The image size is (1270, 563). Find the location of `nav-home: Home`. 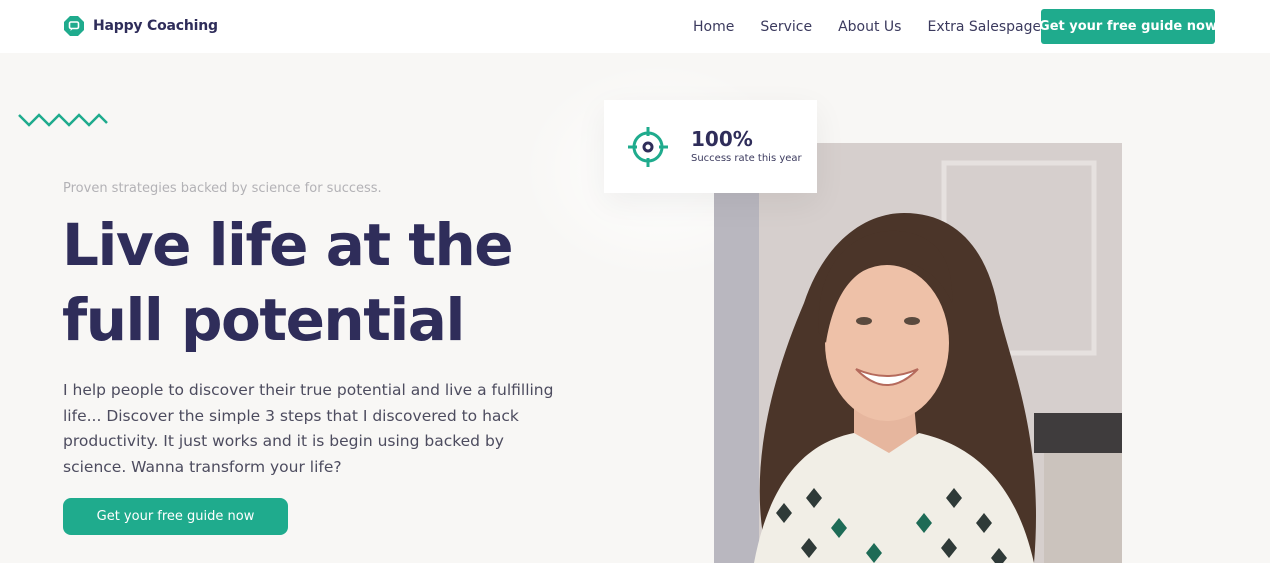

nav-home: Home is located at coordinates (713, 27).